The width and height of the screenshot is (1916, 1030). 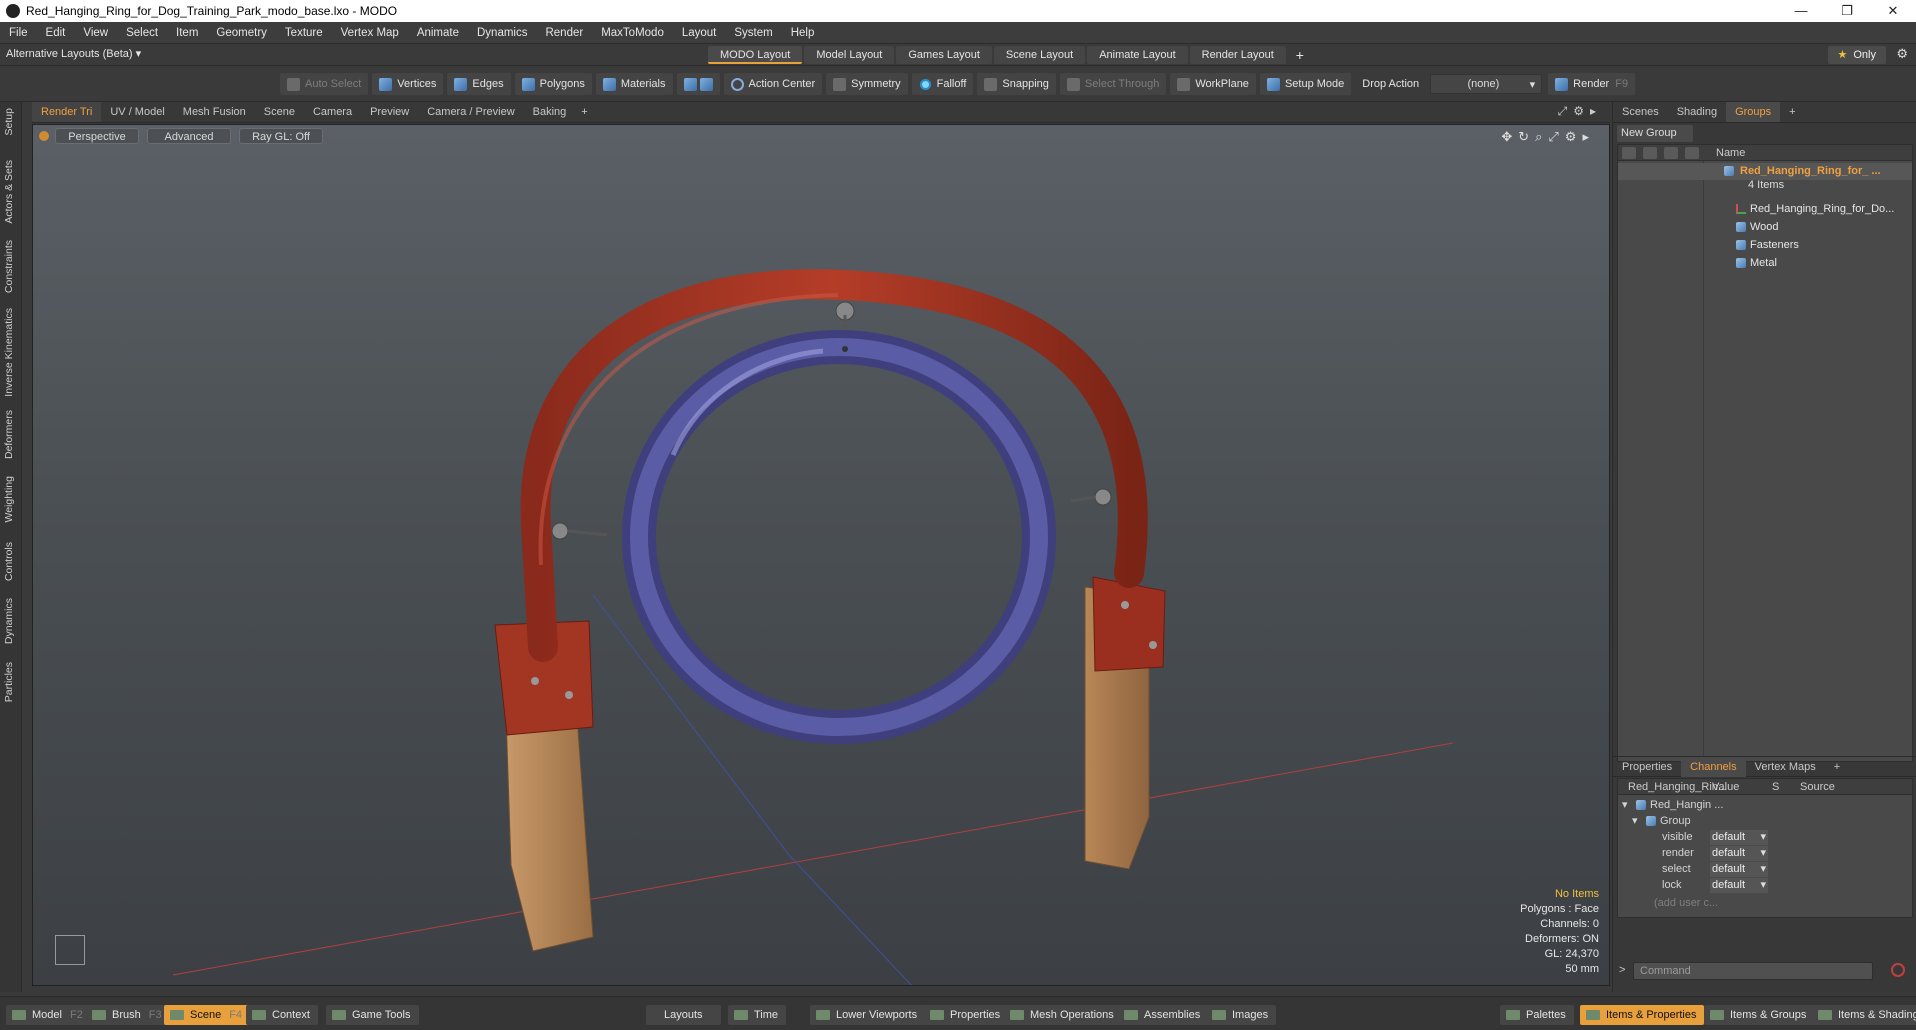 I want to click on game-tools-button: Game Tools, so click(x=372, y=1015).